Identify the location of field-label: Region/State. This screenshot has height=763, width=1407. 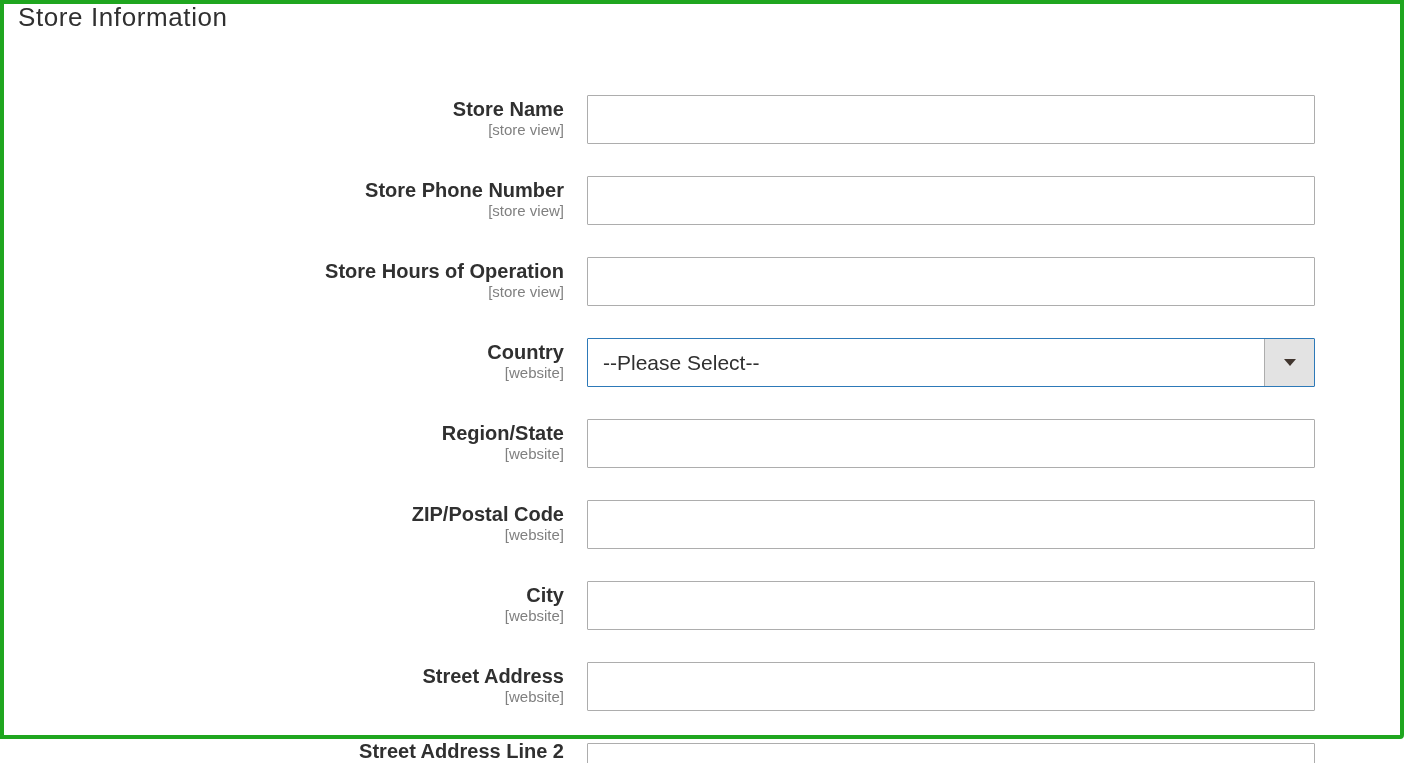
(502, 433).